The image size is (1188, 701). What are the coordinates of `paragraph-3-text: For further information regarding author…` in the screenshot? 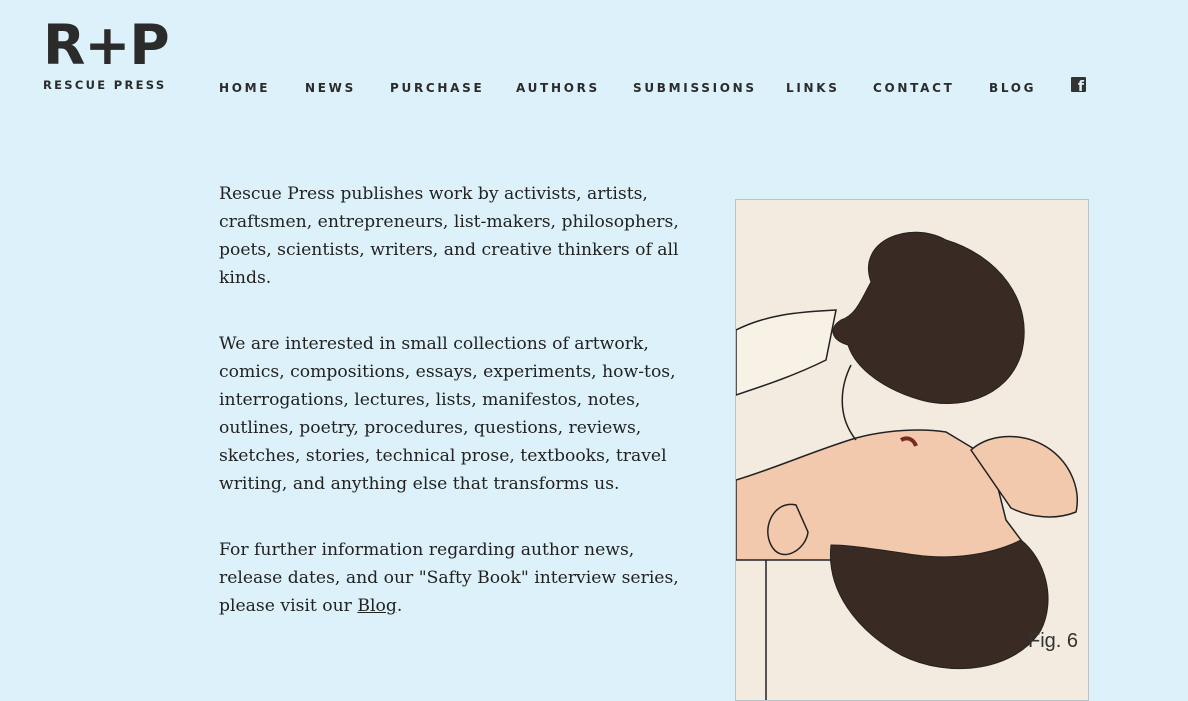 It's located at (449, 578).